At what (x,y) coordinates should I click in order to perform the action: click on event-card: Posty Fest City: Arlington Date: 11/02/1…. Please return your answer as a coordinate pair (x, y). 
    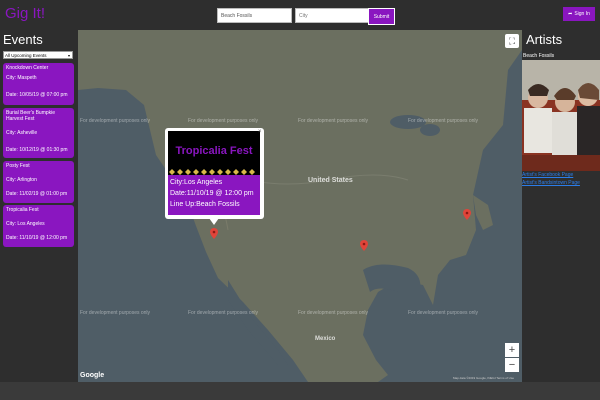
    Looking at the image, I should click on (38, 182).